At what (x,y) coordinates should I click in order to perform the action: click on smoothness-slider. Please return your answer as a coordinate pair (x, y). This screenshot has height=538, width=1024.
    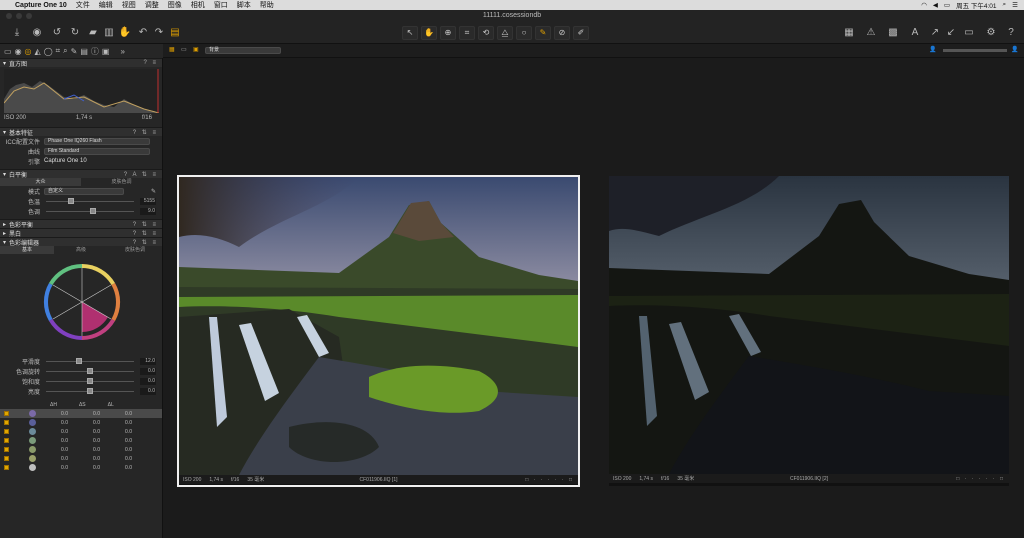
    Looking at the image, I should click on (90, 361).